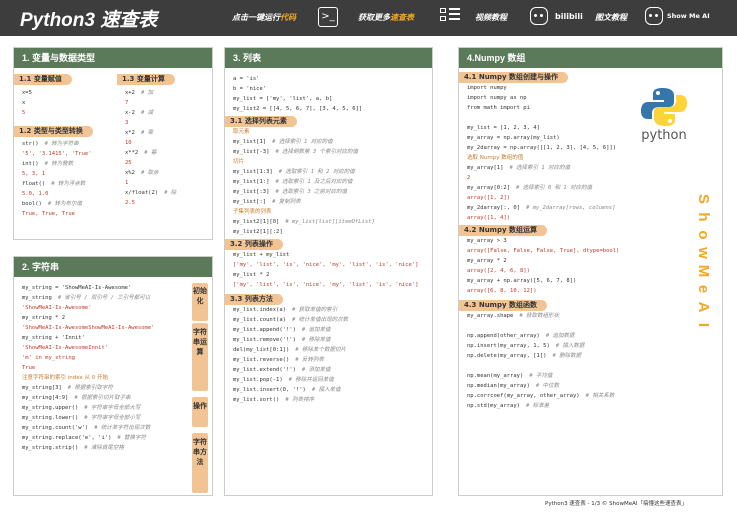 The image size is (737, 512). I want to click on col4-funcs-line: np.delete(my_array, [1]) # 删除数据, so click(594, 356).